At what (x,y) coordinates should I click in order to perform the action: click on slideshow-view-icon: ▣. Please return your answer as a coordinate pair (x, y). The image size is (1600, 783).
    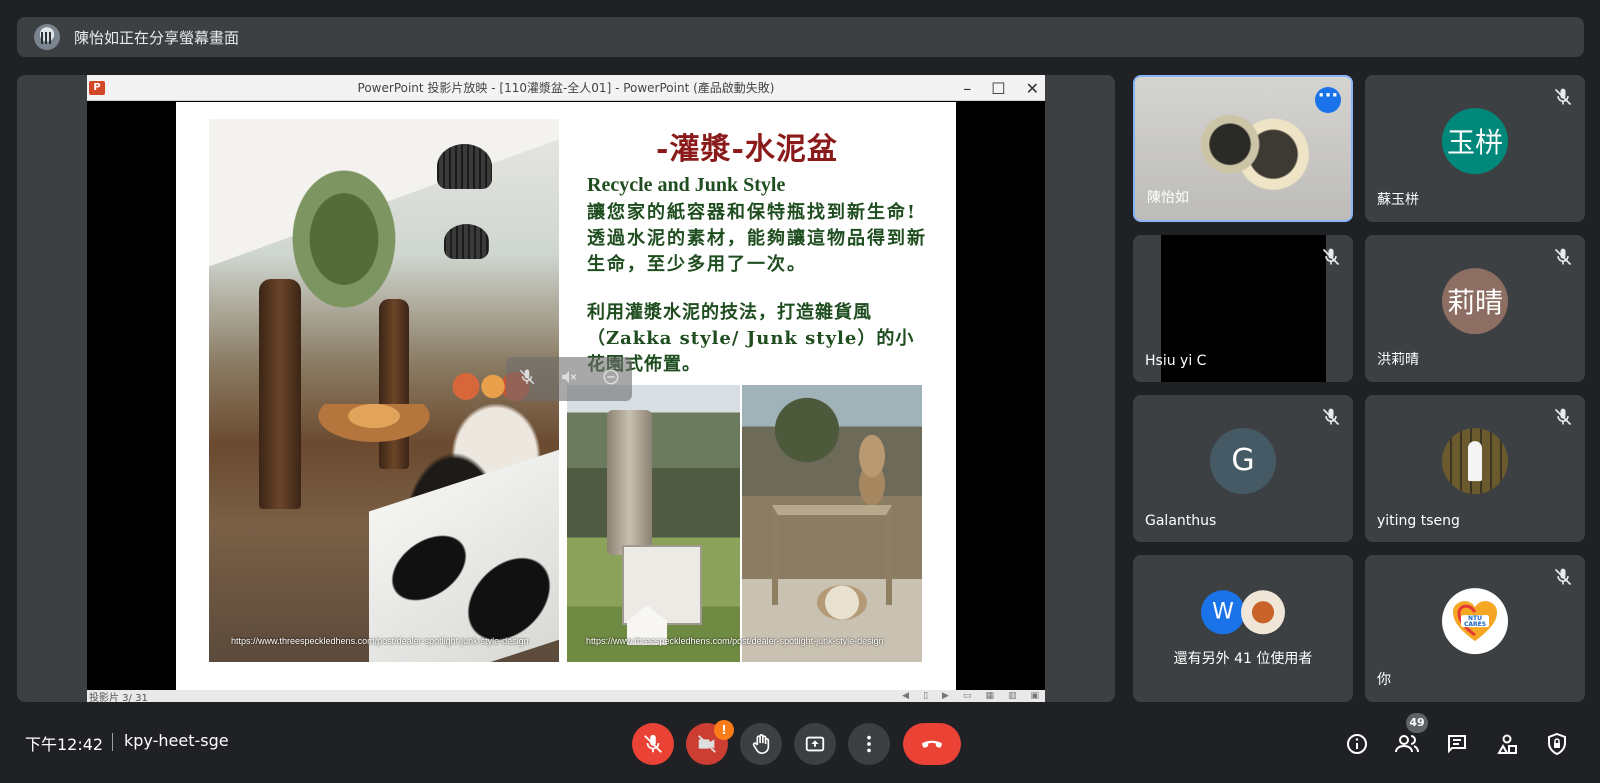
    Looking at the image, I should click on (1034, 696).